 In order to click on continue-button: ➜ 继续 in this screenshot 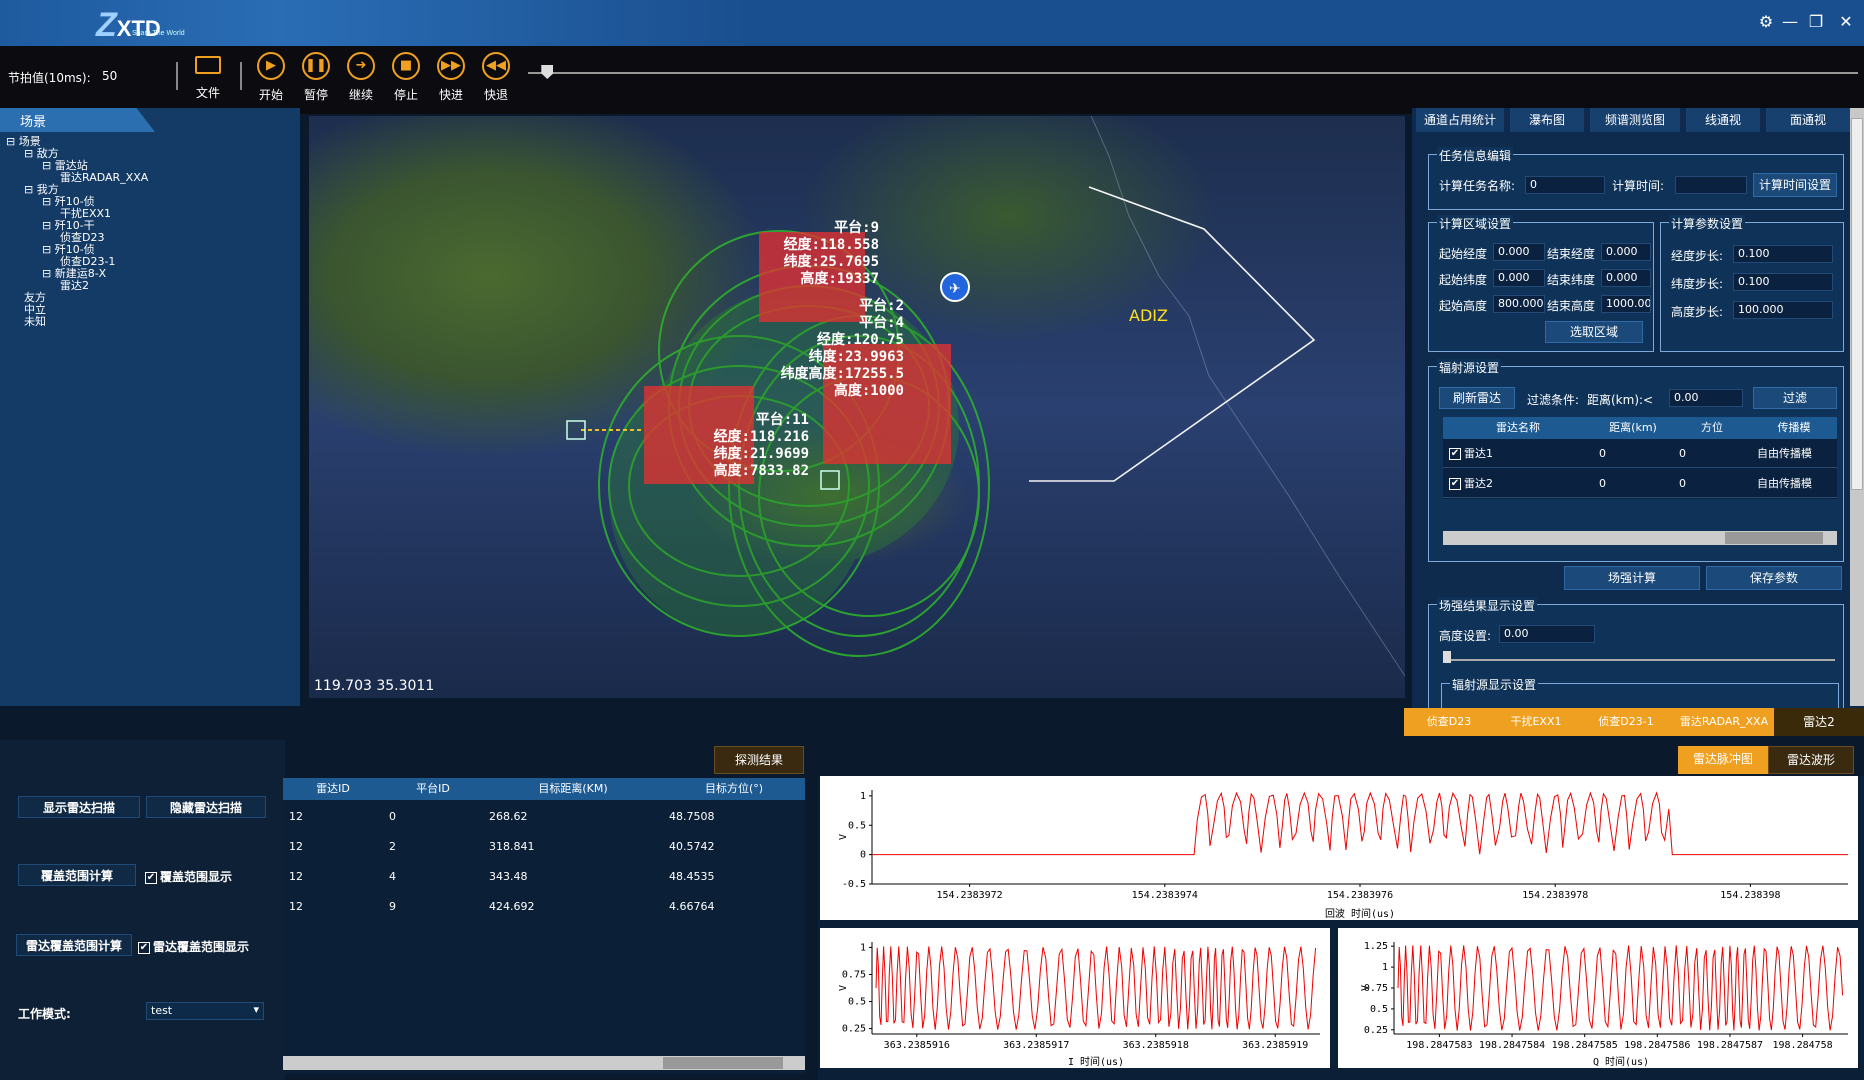, I will do `click(361, 79)`.